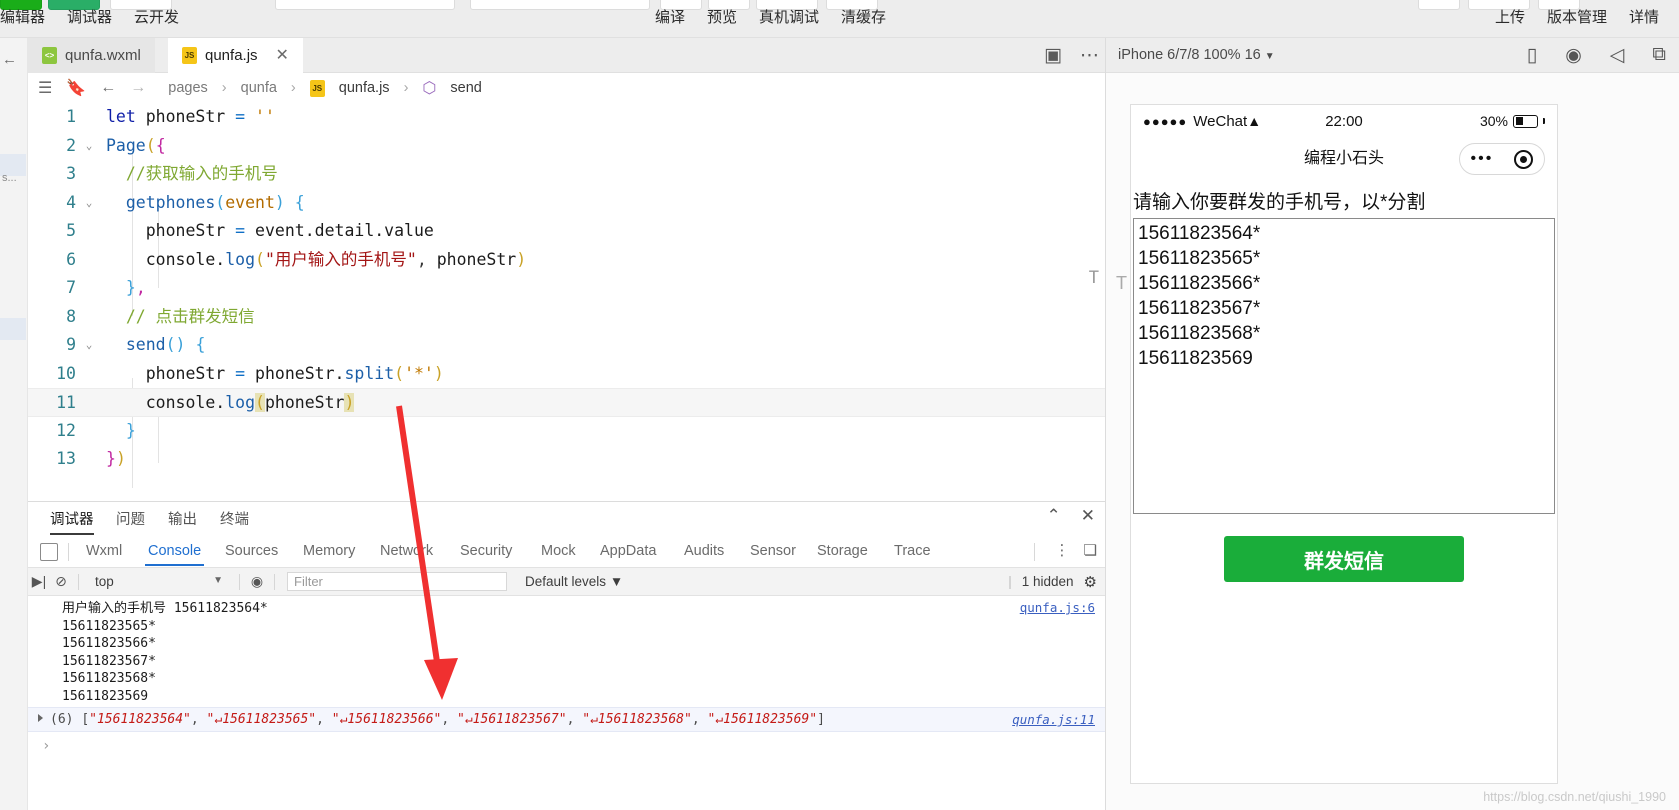 The width and height of the screenshot is (1679, 810). Describe the element at coordinates (109, 678) in the screenshot. I see `console-line: 15611823568*` at that location.